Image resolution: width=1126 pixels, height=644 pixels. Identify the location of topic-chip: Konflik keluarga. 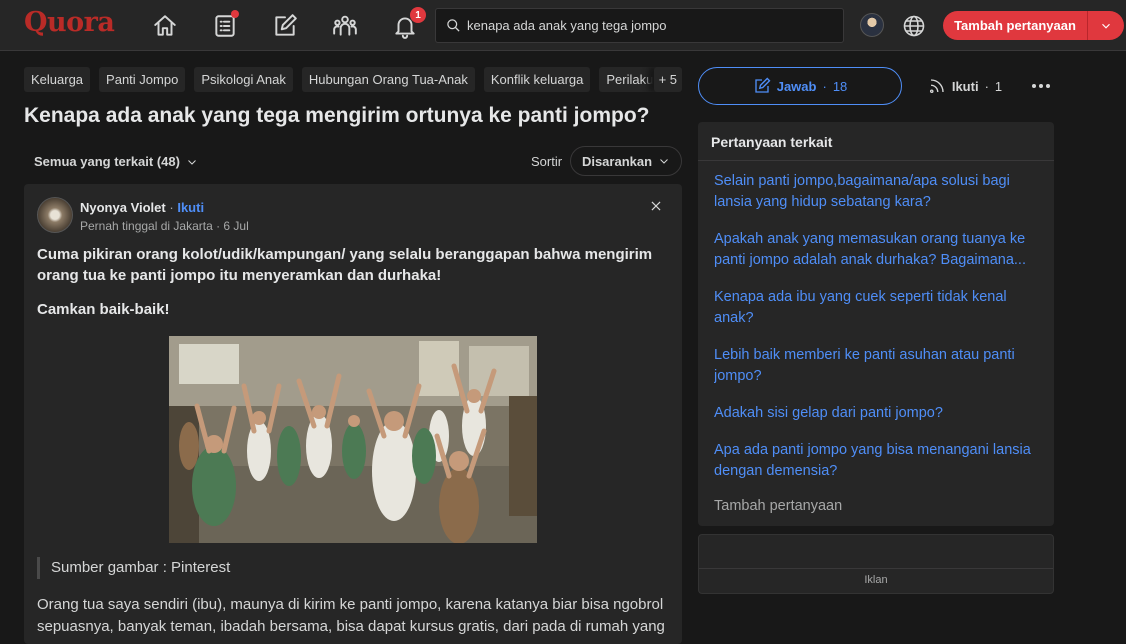
(537, 79).